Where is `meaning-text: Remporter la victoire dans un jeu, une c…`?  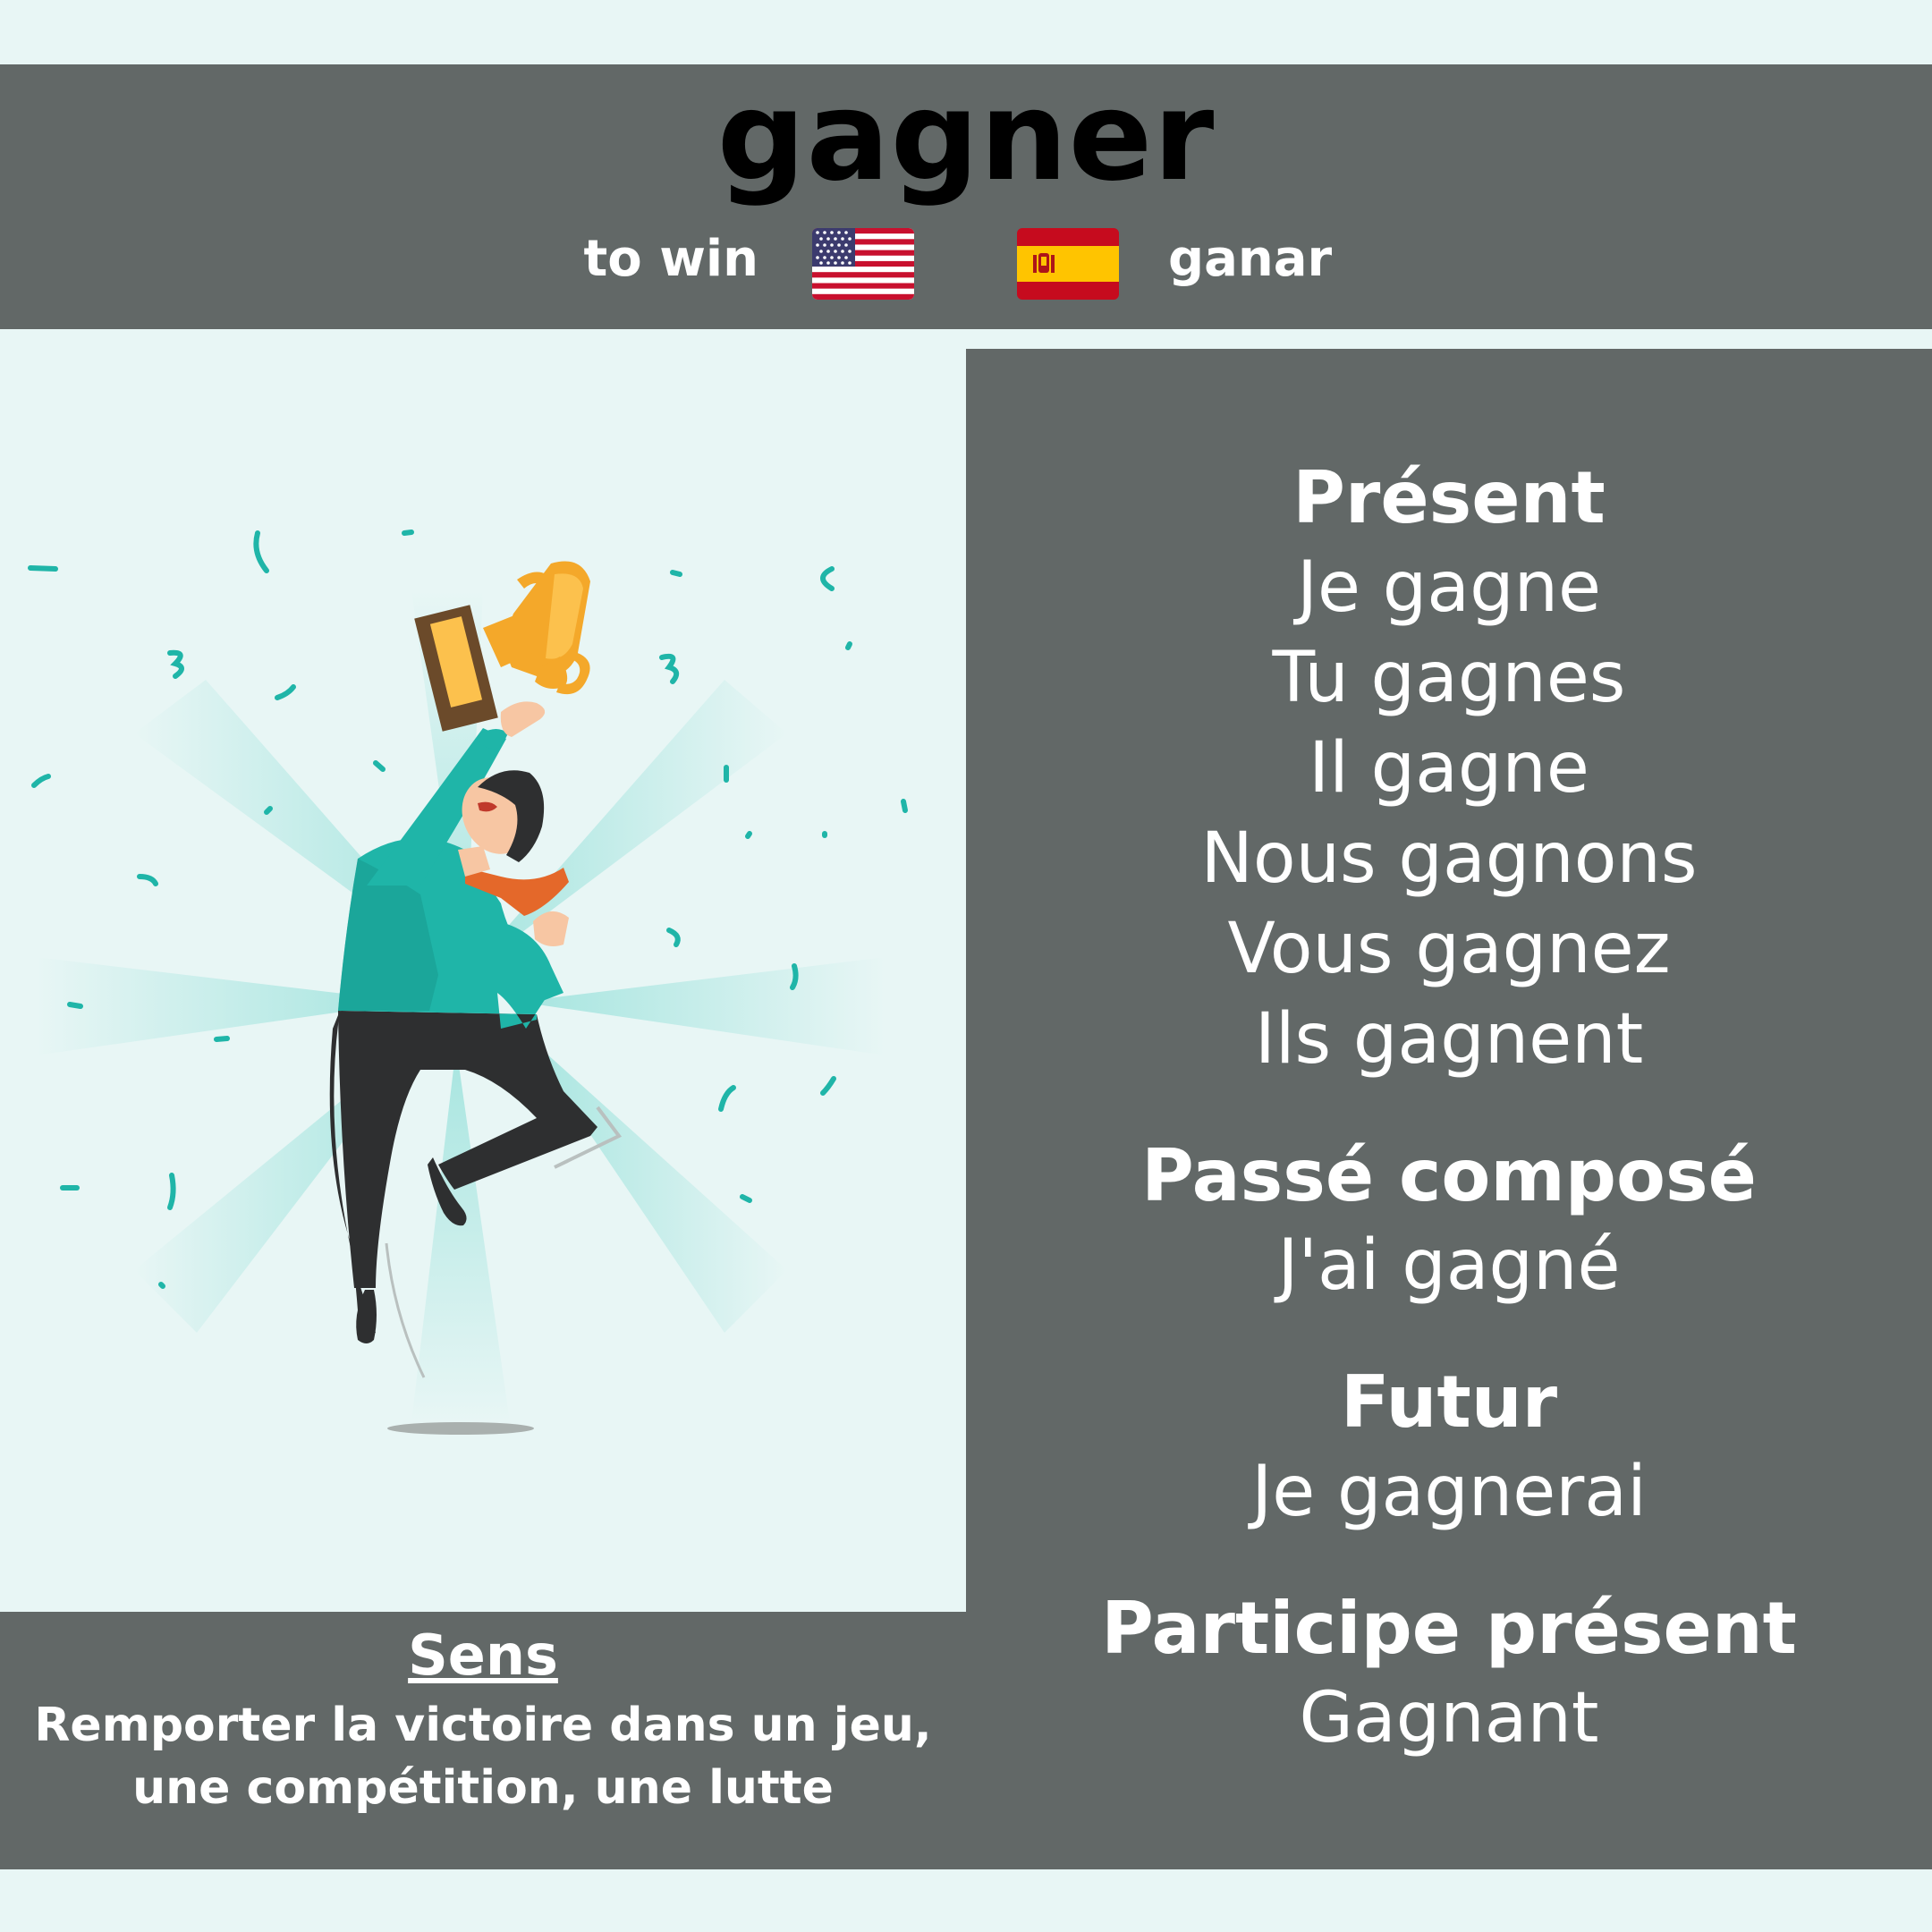
meaning-text: Remporter la victoire dans un jeu, une c… is located at coordinates (483, 1757).